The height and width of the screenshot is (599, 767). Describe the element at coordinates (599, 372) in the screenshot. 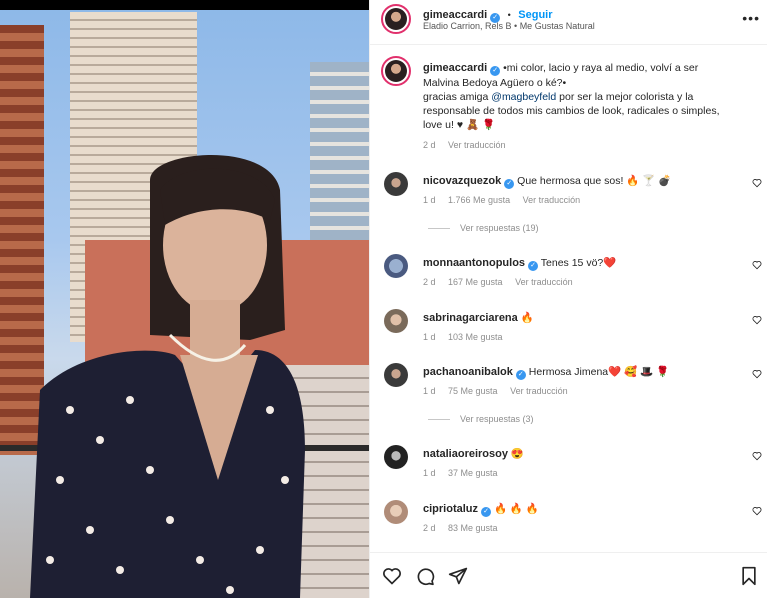

I see `comment-body: Hermosa Jimena❤️ 🥰 🎩 🌹` at that location.